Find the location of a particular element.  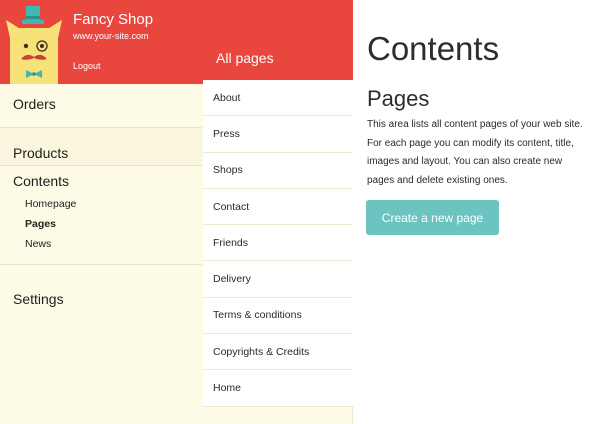

brand-header: Fancy Shop www.your-site.com Logout is located at coordinates (101, 42).